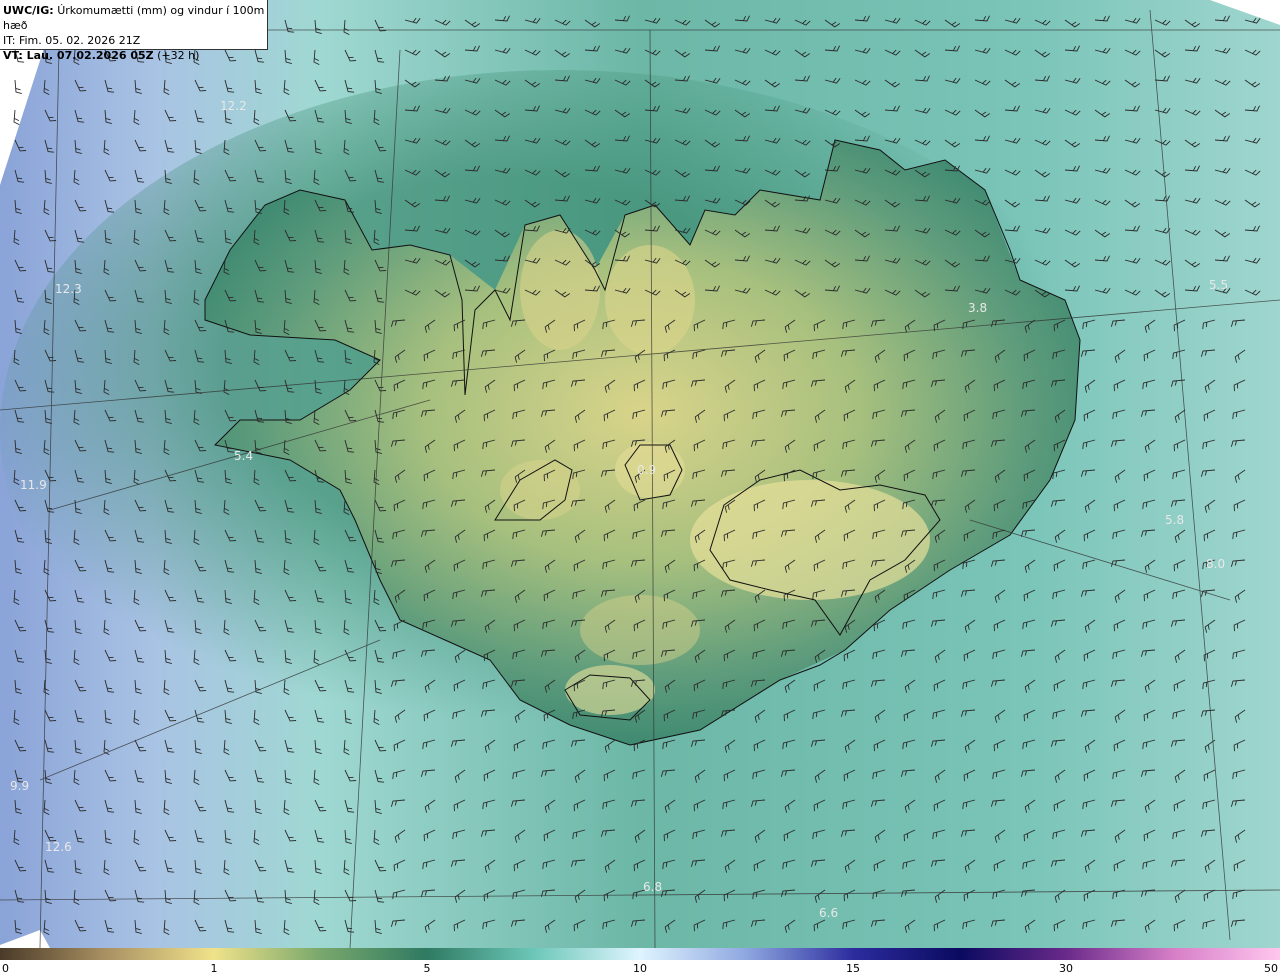  What do you see at coordinates (72, 40) in the screenshot?
I see `init-time: IT: Fim. 05. 02. 2026 21Z` at bounding box center [72, 40].